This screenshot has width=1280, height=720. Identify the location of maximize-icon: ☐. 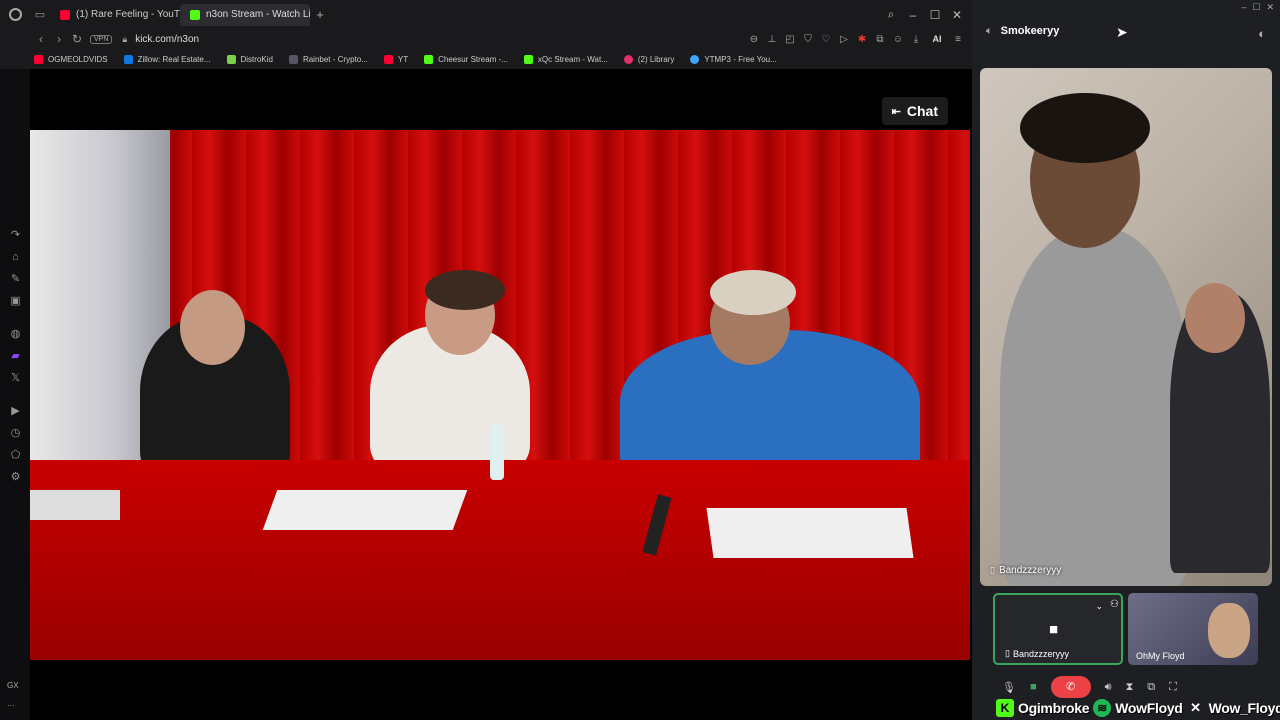
(935, 15).